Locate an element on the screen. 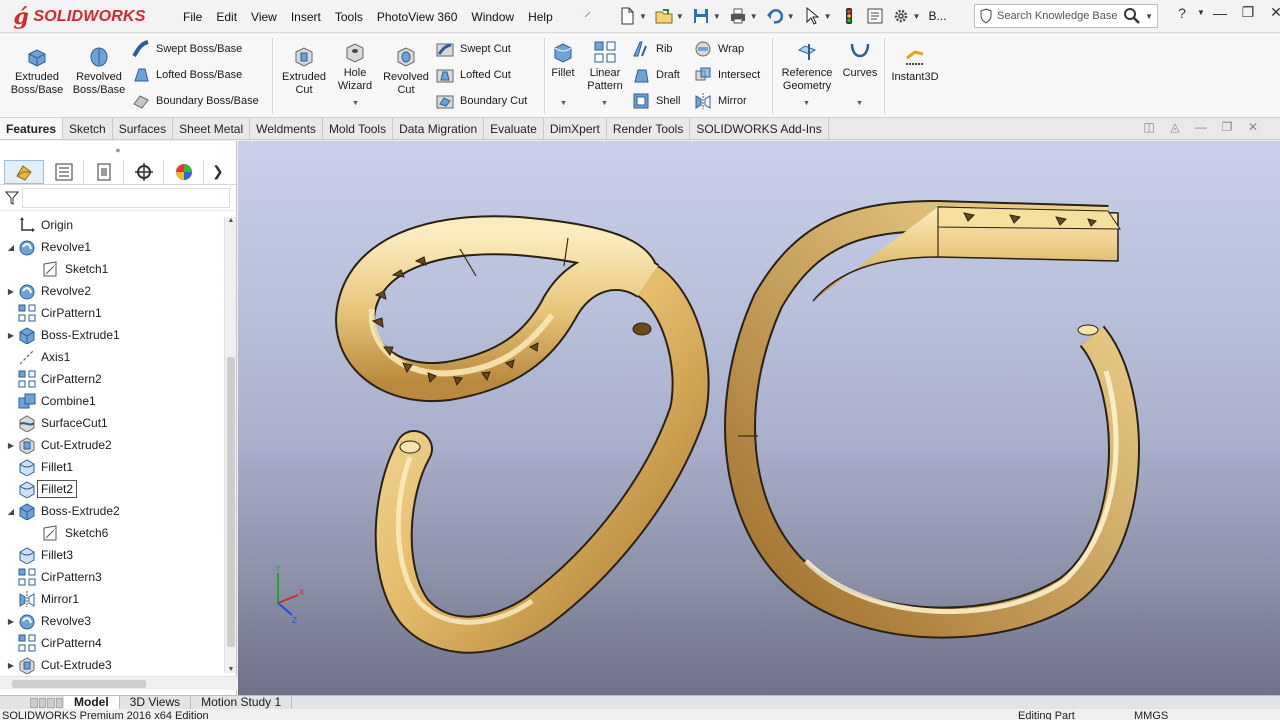 The width and height of the screenshot is (1280, 720). doc-close-icon: ✕ is located at coordinates (1253, 127).